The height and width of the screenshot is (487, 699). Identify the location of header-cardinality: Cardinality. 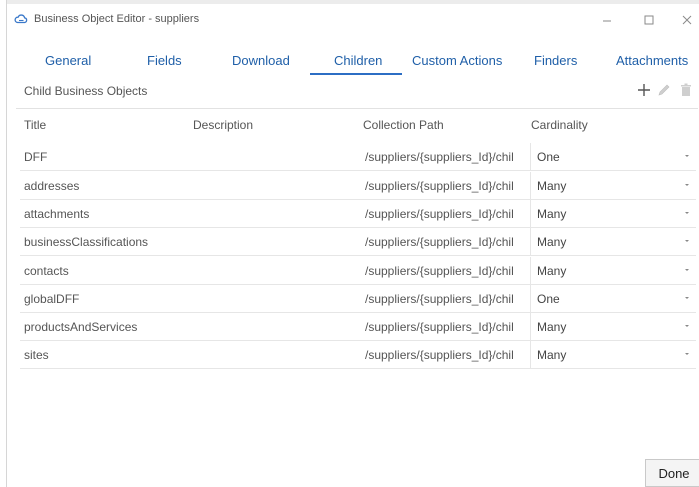
(559, 125).